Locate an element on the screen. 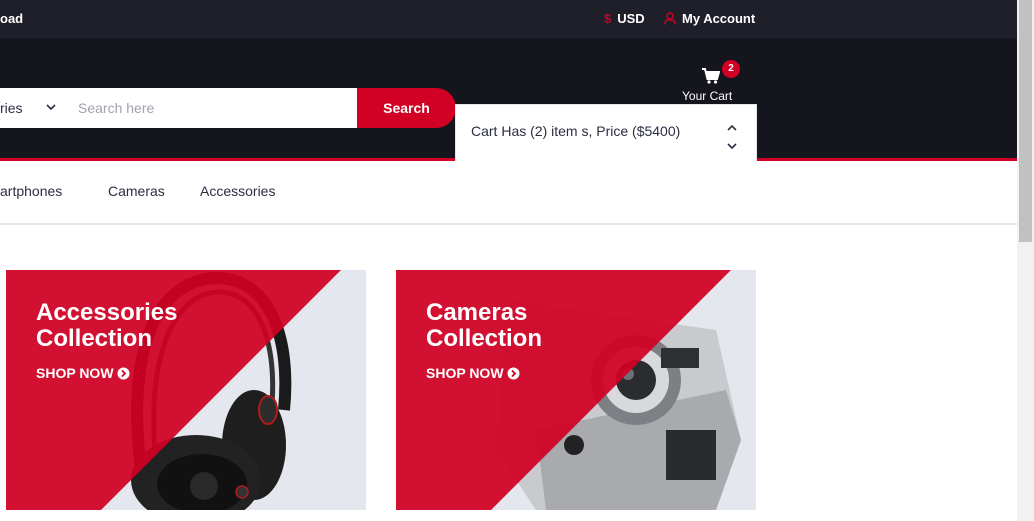 This screenshot has height=521, width=1034. collection-title: Accessories Collection is located at coordinates (136, 326).